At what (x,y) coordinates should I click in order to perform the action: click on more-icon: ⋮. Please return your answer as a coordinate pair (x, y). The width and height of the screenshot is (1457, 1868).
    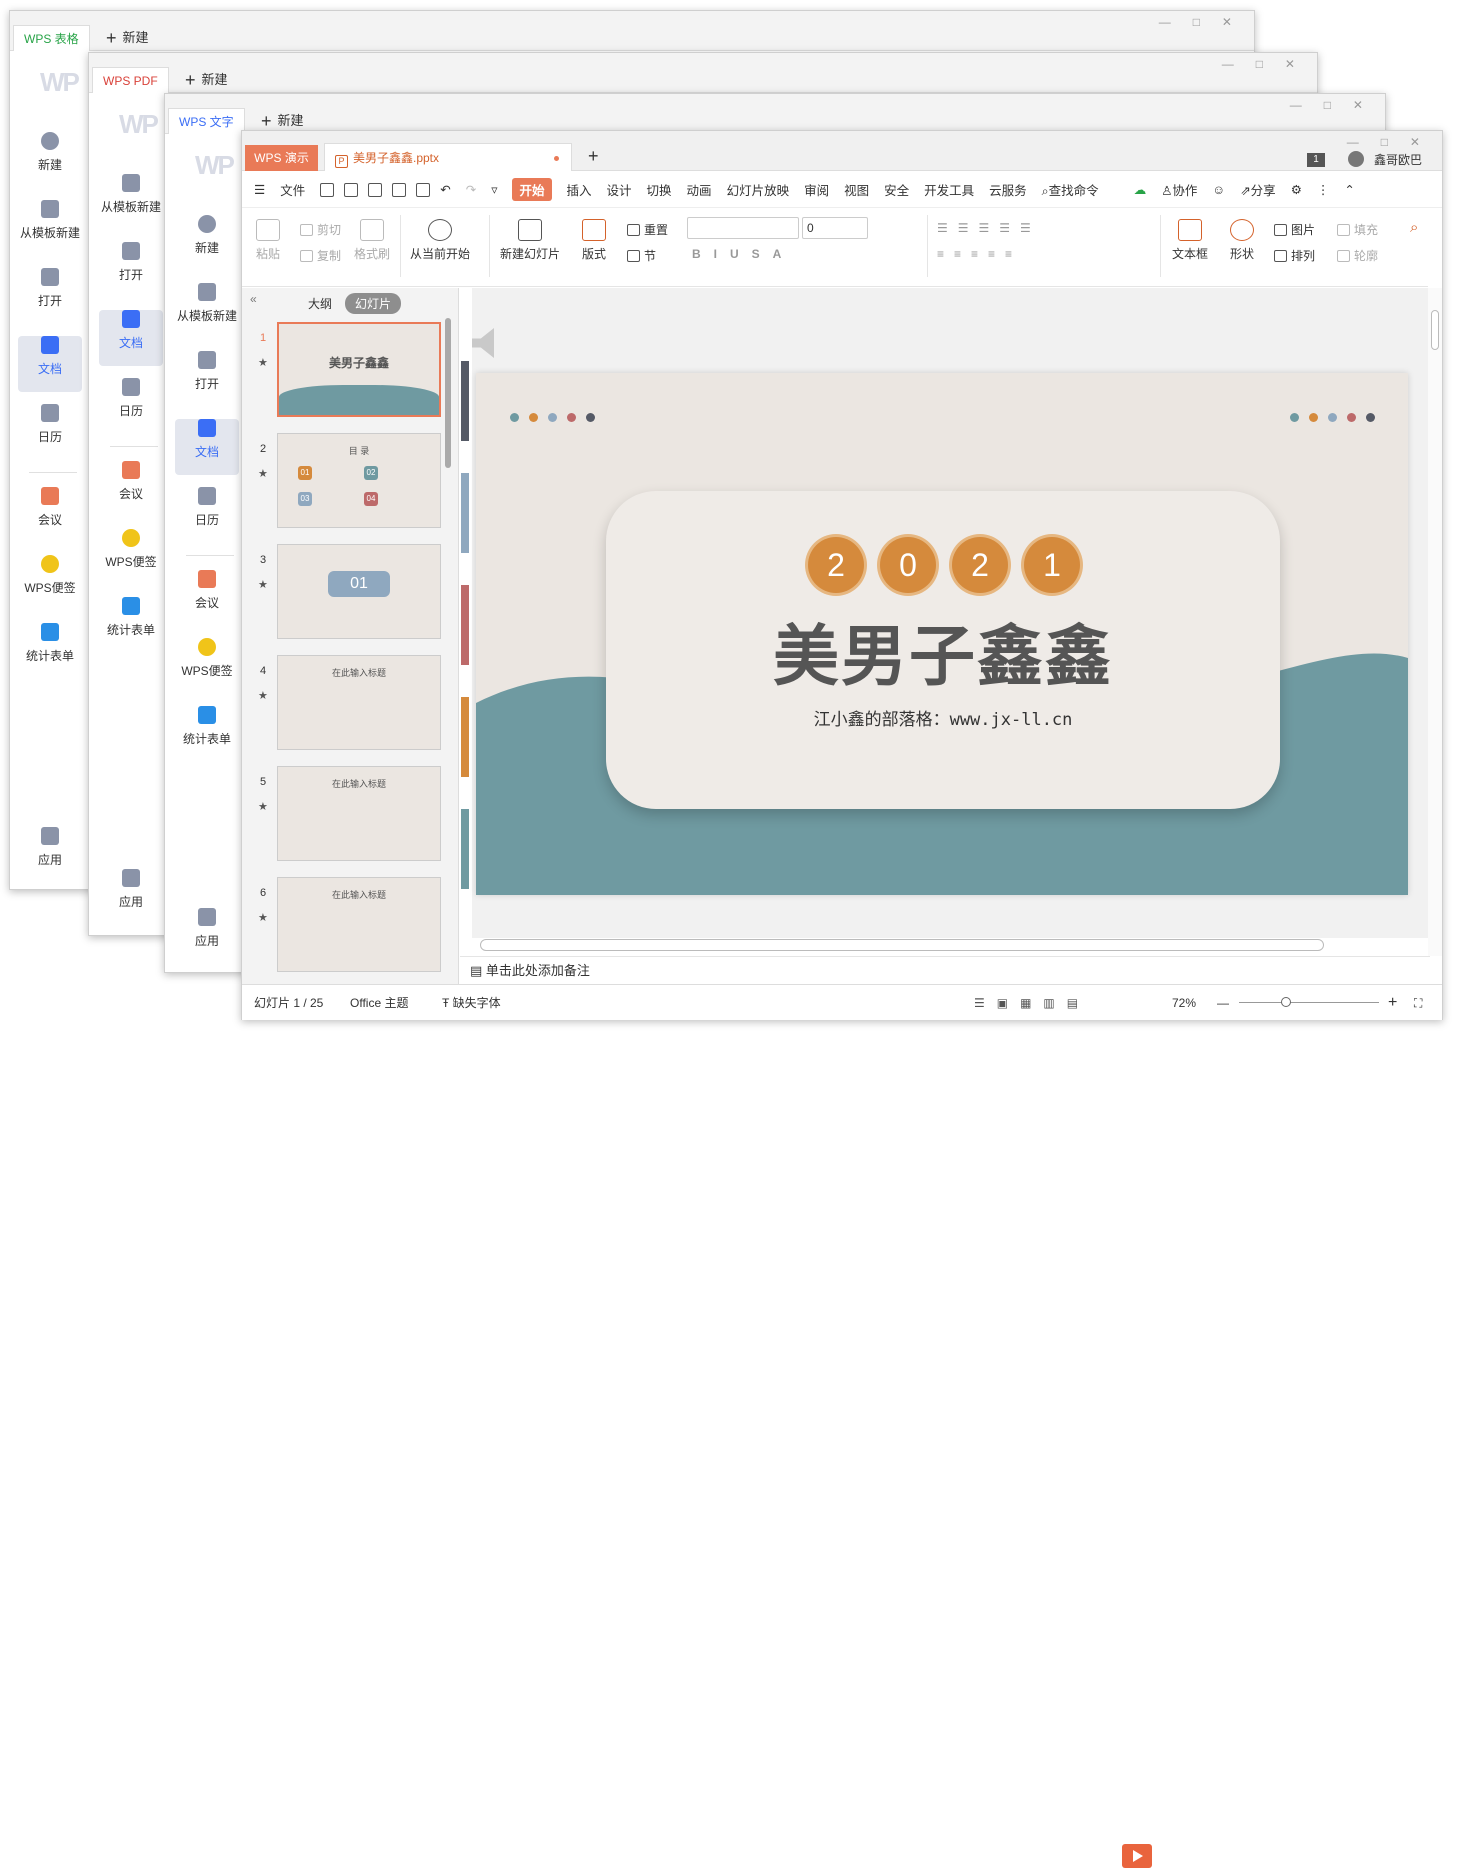
    Looking at the image, I should click on (1323, 189).